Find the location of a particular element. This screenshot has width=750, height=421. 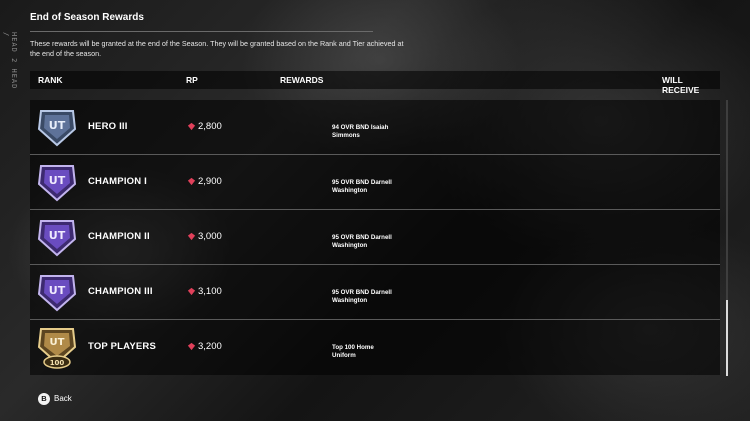

rank-name: CHAMPION II is located at coordinates (119, 236).